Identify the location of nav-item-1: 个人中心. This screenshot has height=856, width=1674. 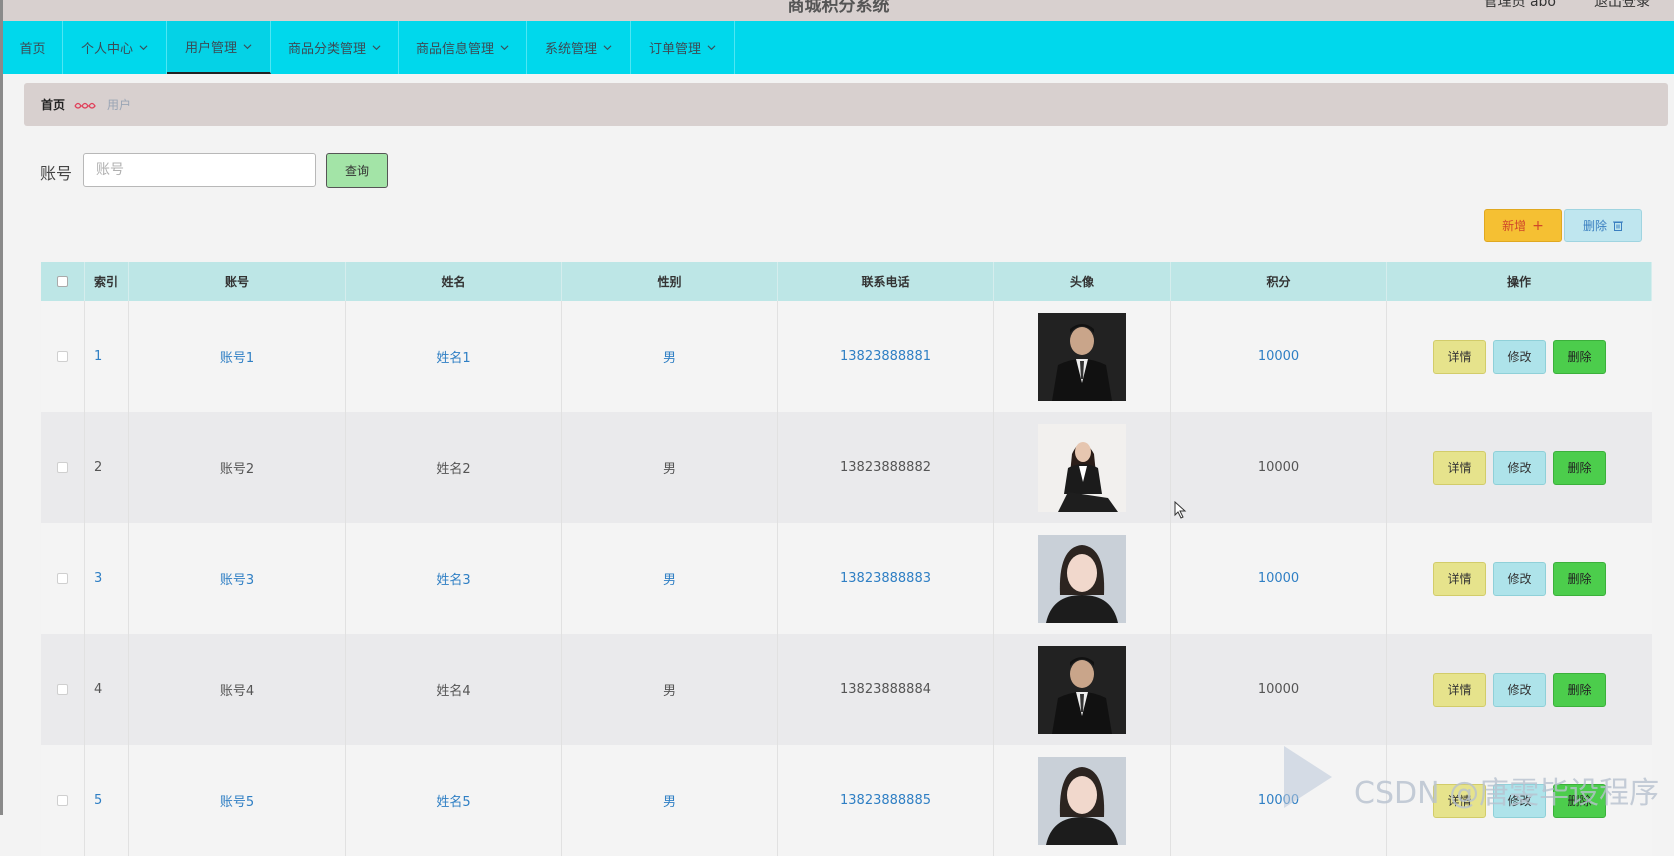
(115, 47).